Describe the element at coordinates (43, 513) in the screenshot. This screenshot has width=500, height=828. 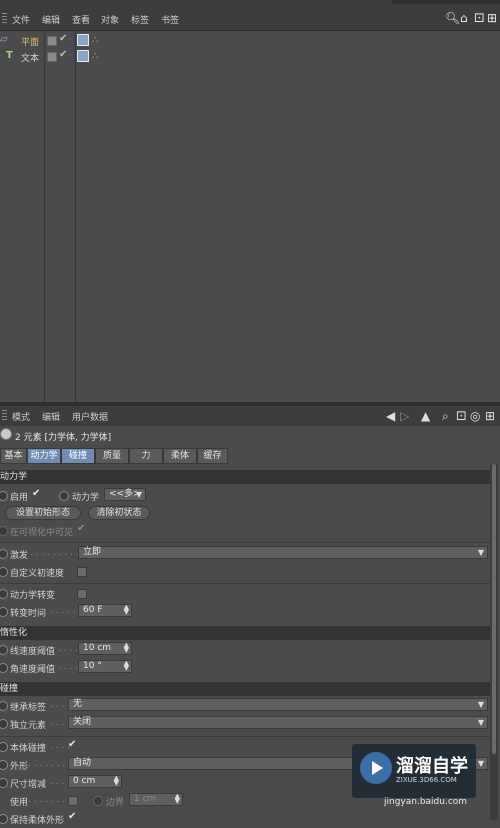
I see `set-initial-state-button: 设置初始形态` at that location.